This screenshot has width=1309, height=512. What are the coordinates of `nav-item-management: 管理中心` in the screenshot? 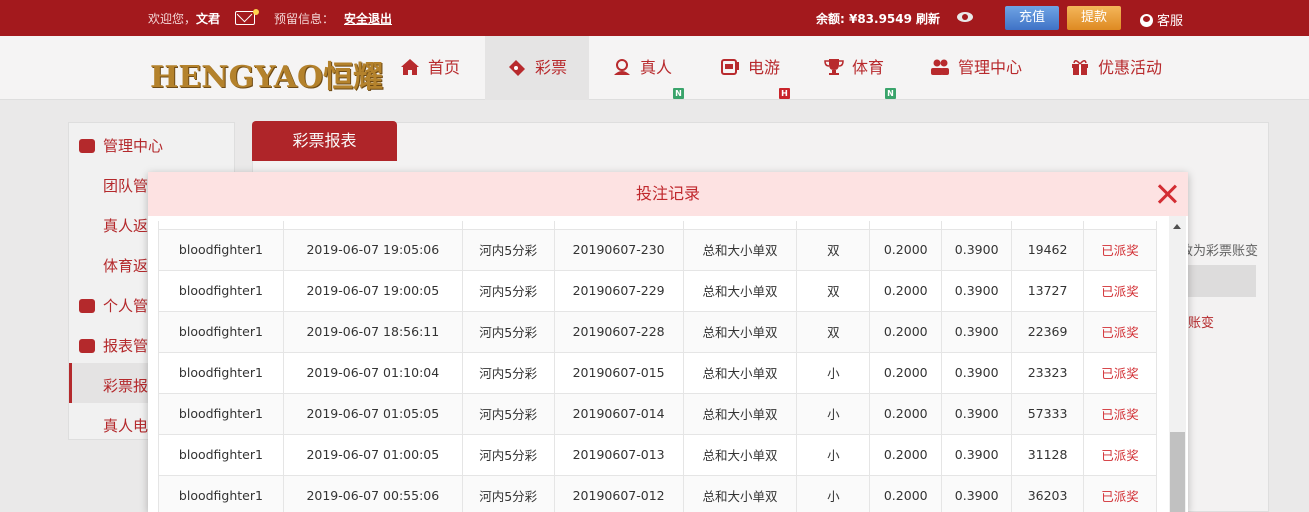 It's located at (985, 68).